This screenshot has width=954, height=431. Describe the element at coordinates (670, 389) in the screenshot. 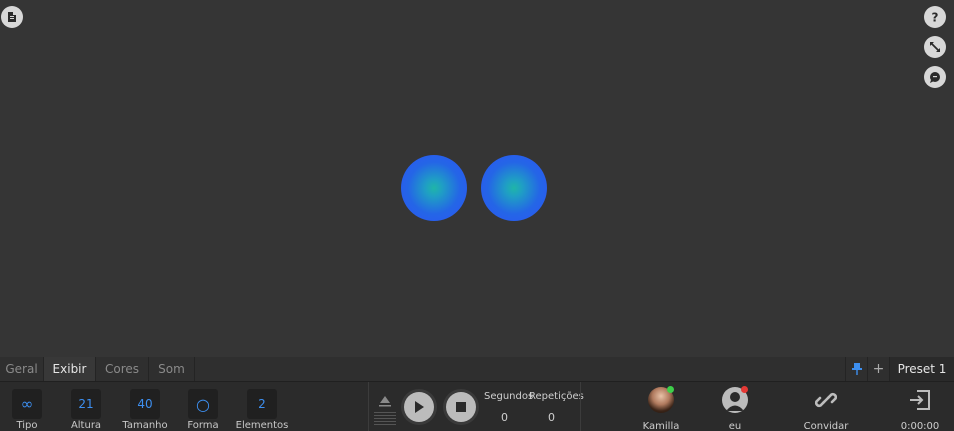

I see `status-online-dot` at that location.